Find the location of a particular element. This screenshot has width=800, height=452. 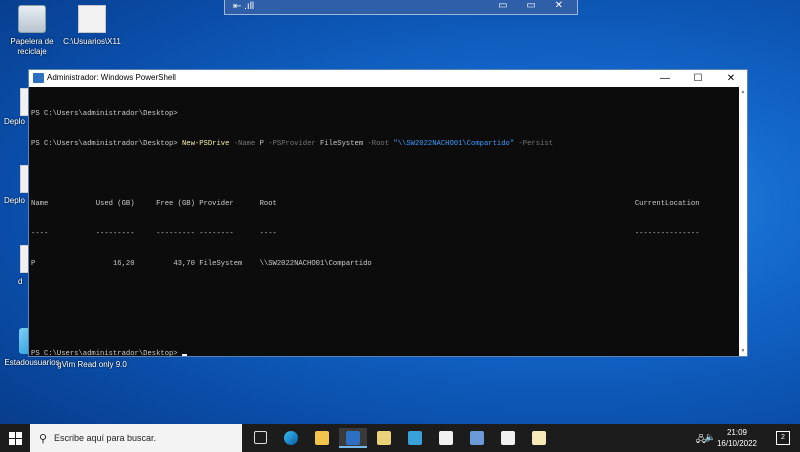

taskbar-file-explorer is located at coordinates (322, 438).